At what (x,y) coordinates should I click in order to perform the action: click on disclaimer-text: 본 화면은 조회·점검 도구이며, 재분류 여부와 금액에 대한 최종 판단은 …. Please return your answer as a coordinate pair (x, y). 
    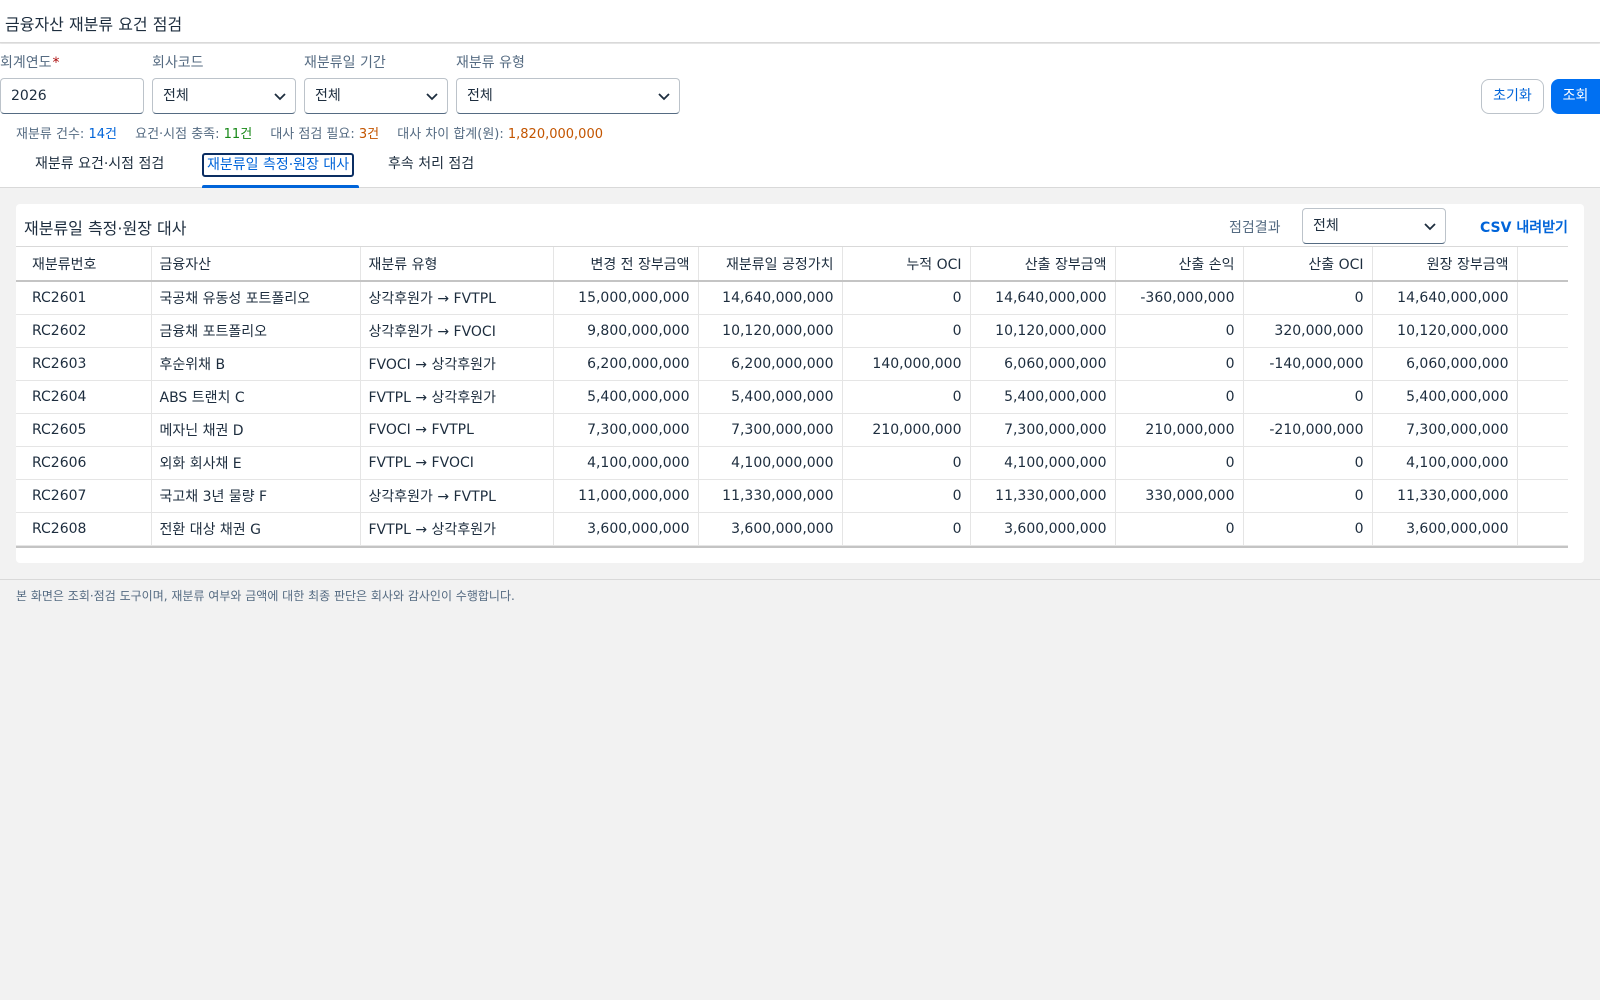
    Looking at the image, I should click on (265, 596).